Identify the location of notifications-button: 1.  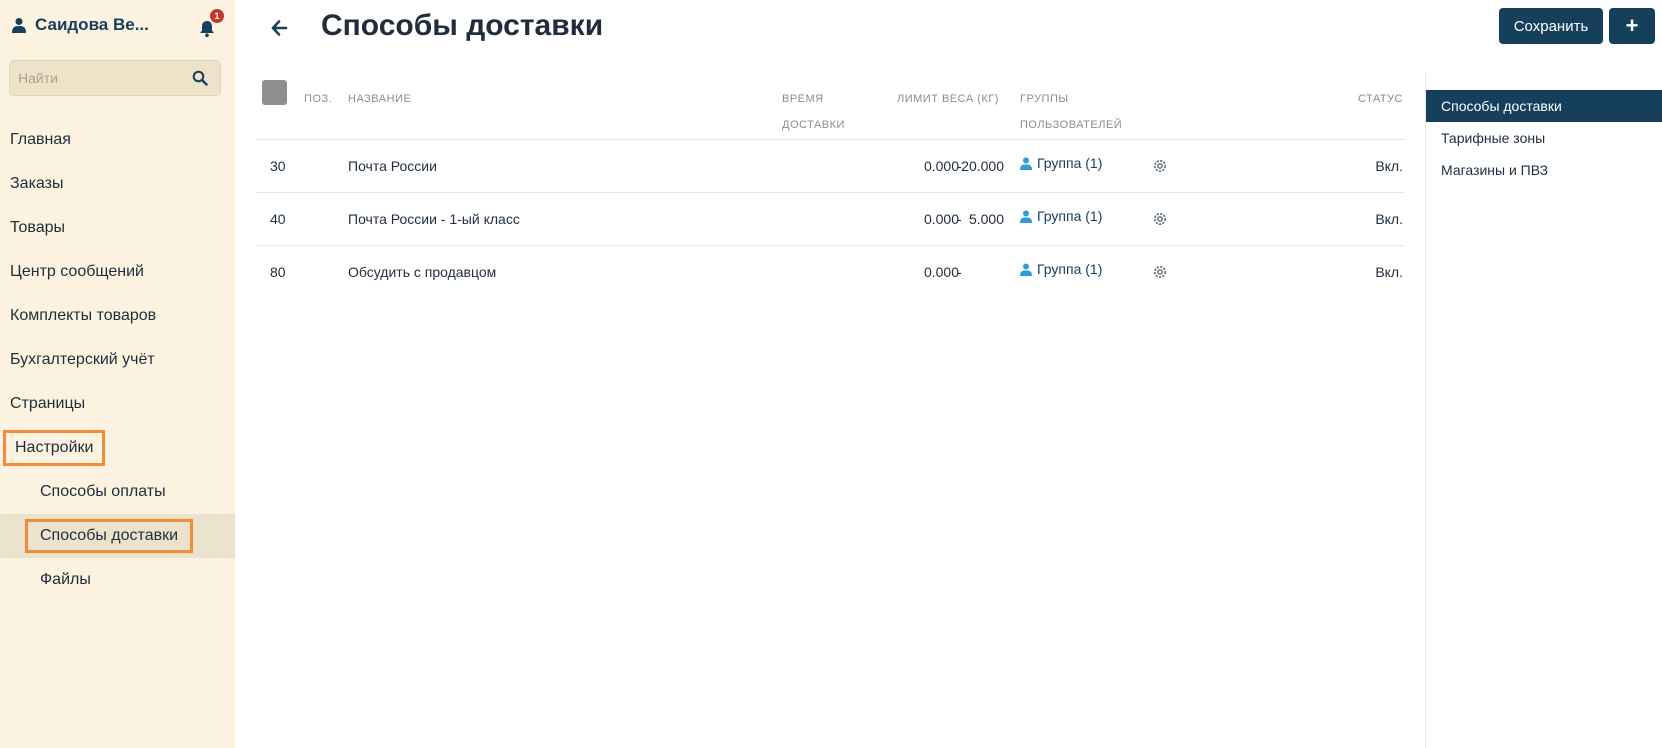
(211, 23).